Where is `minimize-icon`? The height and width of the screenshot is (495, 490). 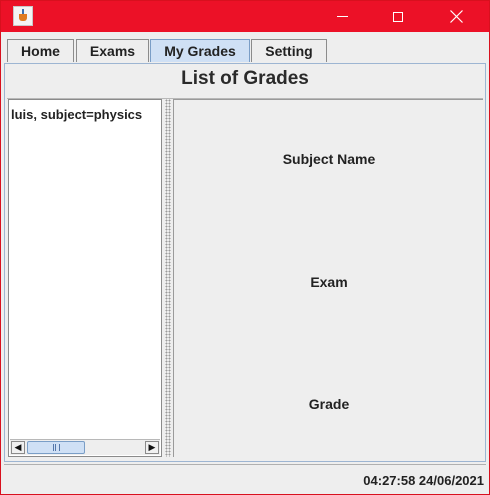
minimize-icon is located at coordinates (342, 16).